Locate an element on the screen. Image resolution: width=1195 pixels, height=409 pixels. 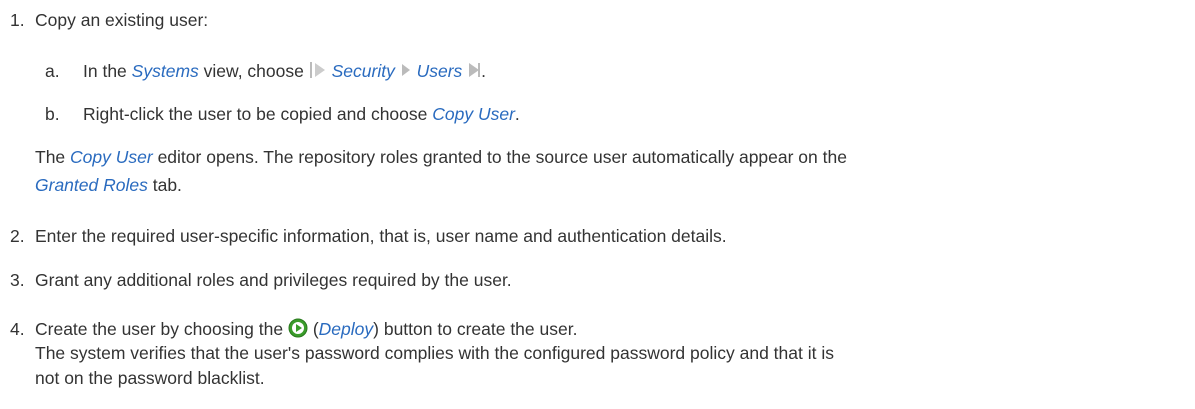
text-segment: The is located at coordinates (50, 157).